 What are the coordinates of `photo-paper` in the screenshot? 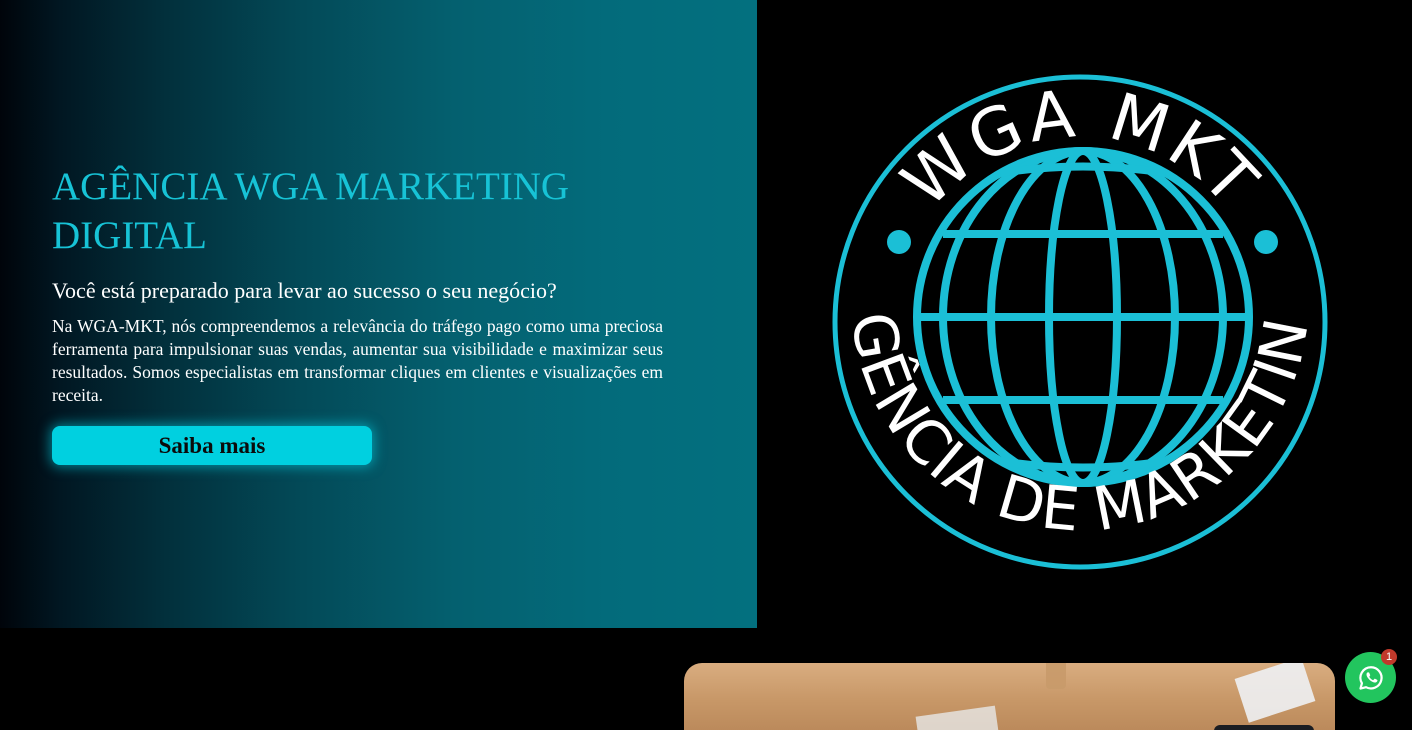 It's located at (958, 717).